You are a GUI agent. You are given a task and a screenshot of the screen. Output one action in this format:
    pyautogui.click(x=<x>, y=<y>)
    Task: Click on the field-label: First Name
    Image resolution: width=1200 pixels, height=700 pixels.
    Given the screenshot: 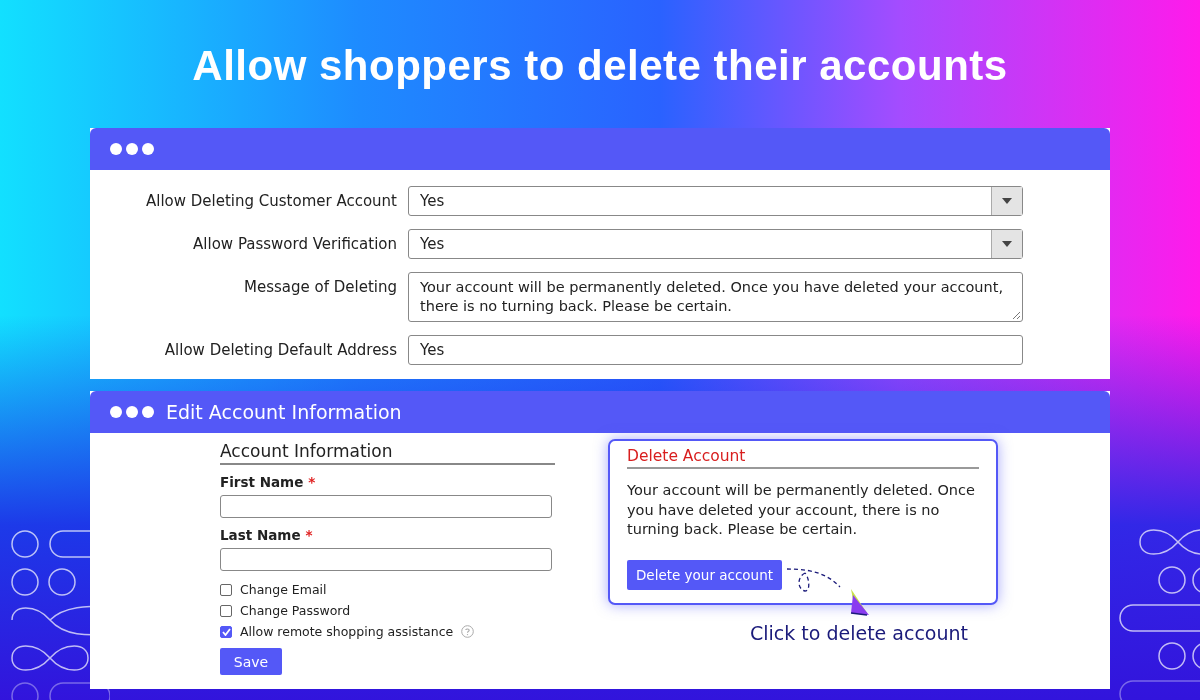 What is the action you would take?
    pyautogui.click(x=262, y=482)
    